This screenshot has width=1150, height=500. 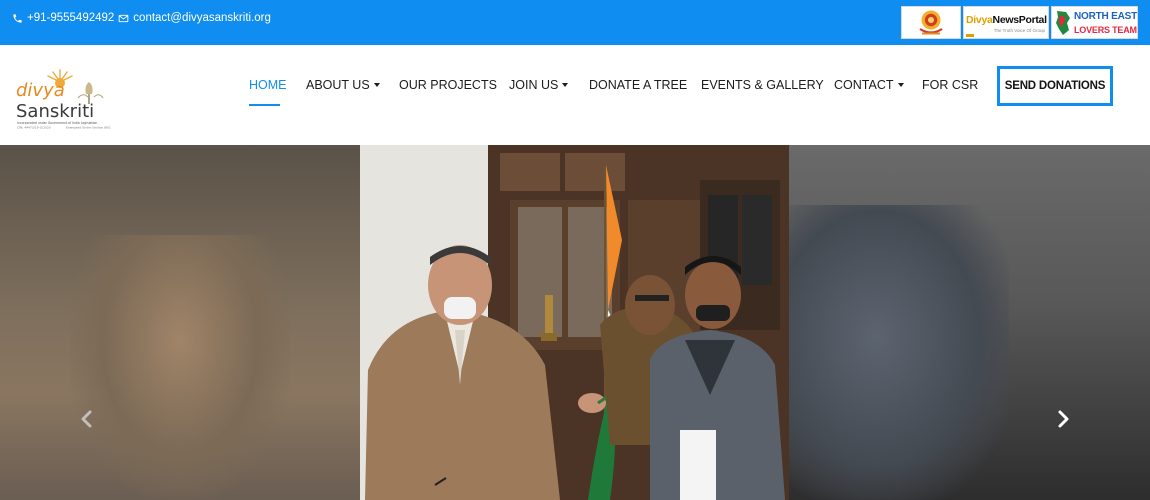 I want to click on north-east-title: NORTH EAST, so click(x=1106, y=16).